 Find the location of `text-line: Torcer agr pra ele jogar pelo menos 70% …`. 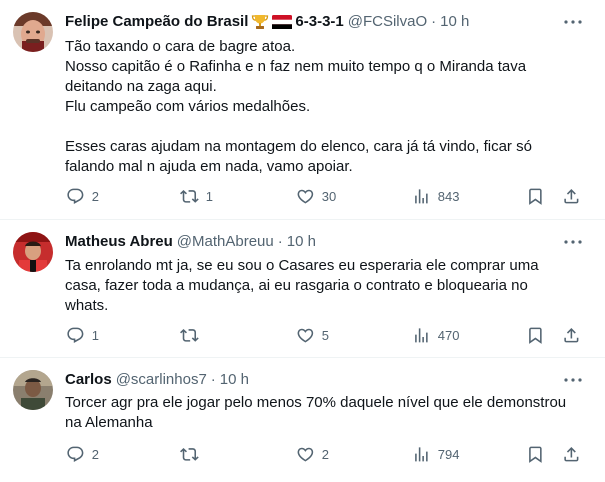

text-line: Torcer agr pra ele jogar pelo menos 70% … is located at coordinates (316, 402).